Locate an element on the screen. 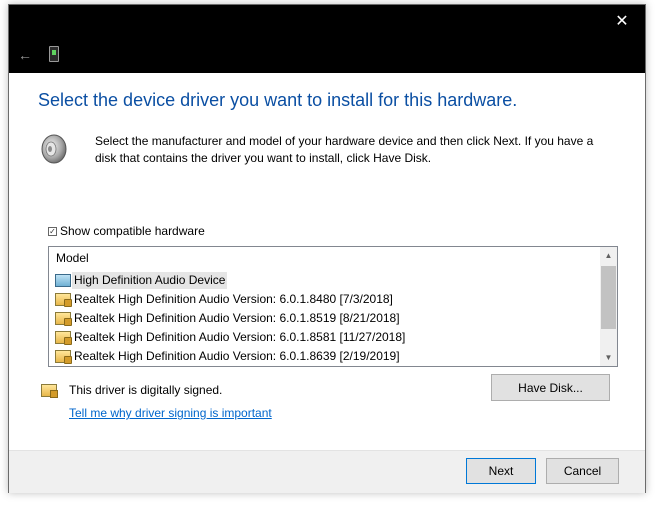 The height and width of the screenshot is (515, 655). nav-row: ← is located at coordinates (327, 55).